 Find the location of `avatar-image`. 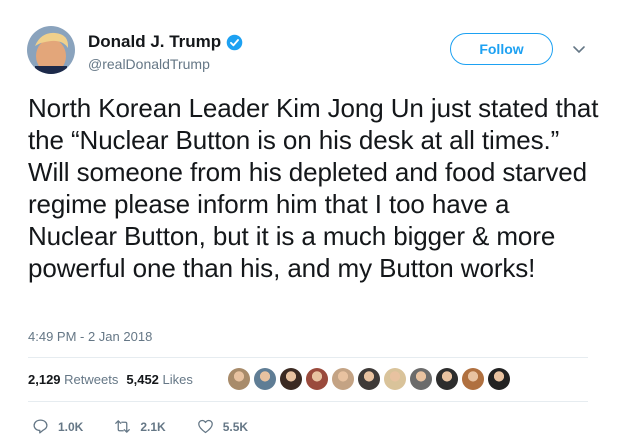

avatar-image is located at coordinates (51, 50).